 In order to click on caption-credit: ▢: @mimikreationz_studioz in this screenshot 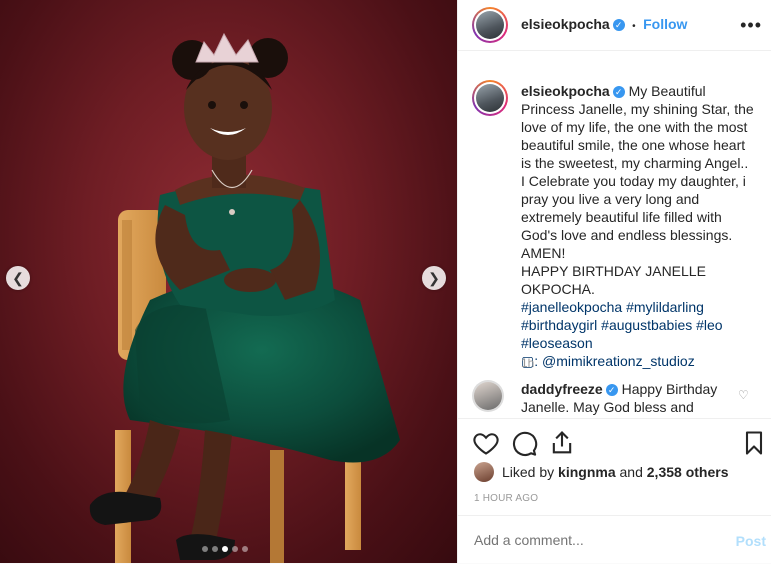, I will do `click(608, 361)`.